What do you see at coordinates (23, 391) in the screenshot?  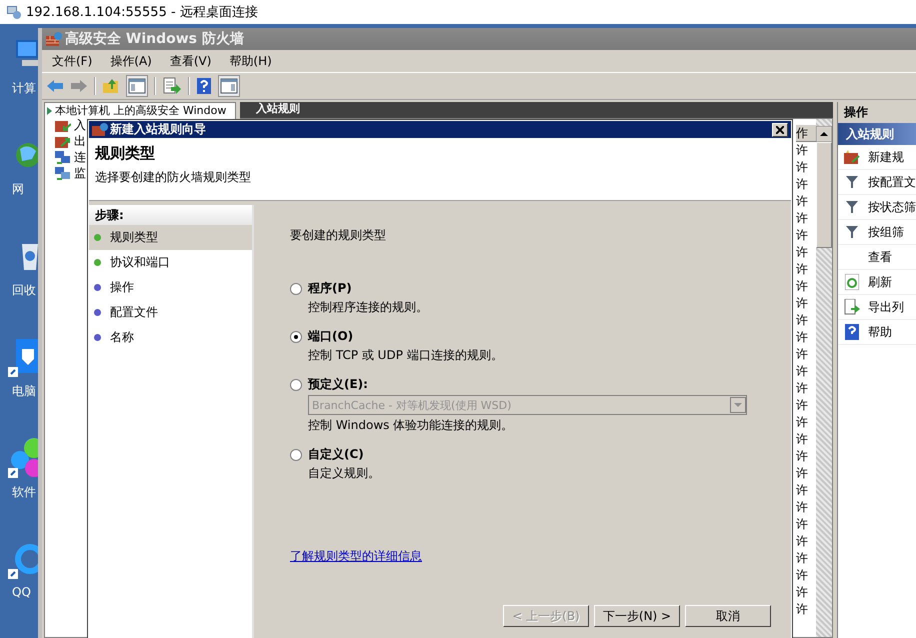 I see `desktop-icon-label: 电脑` at bounding box center [23, 391].